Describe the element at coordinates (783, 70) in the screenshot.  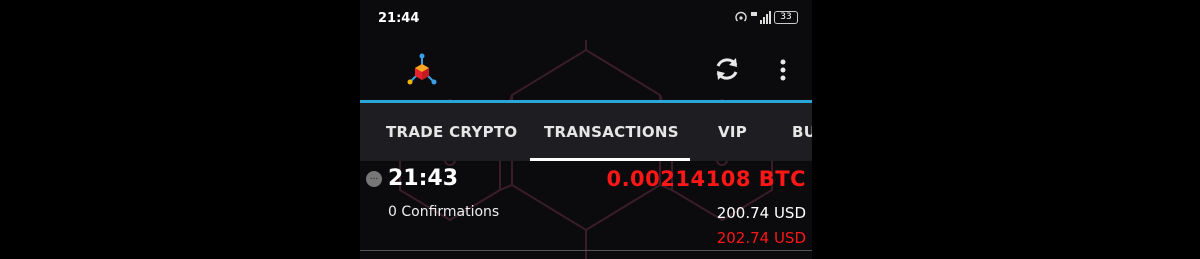
I see `more-options-icon` at that location.